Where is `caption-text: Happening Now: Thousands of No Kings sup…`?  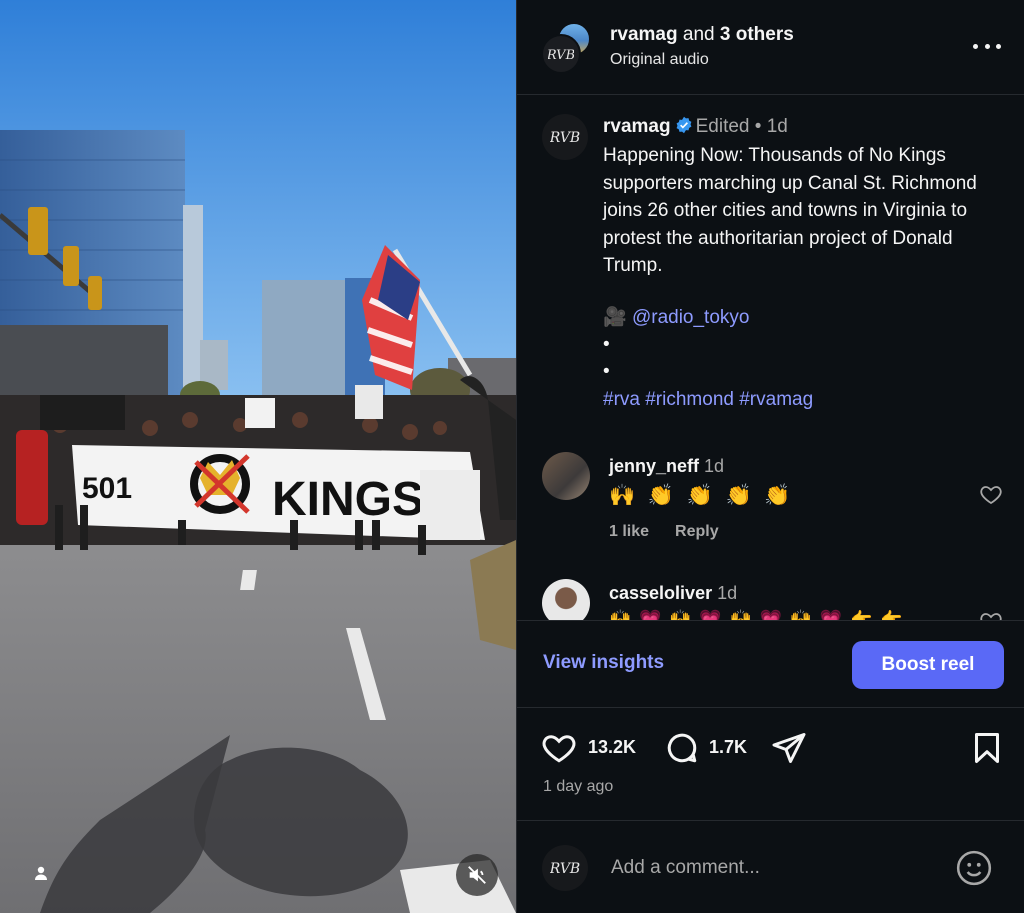 caption-text: Happening Now: Thousands of No Kings sup… is located at coordinates (790, 210).